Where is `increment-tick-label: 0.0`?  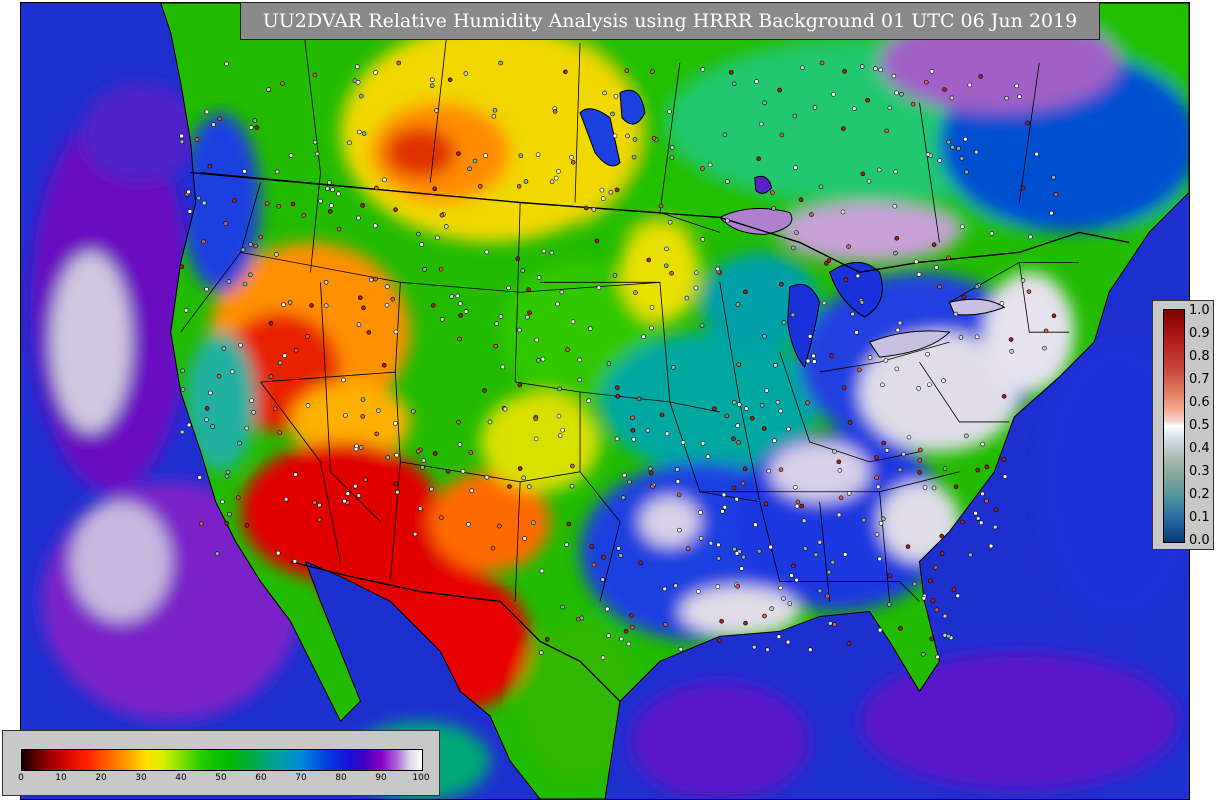
increment-tick-label: 0.0 is located at coordinates (1199, 540).